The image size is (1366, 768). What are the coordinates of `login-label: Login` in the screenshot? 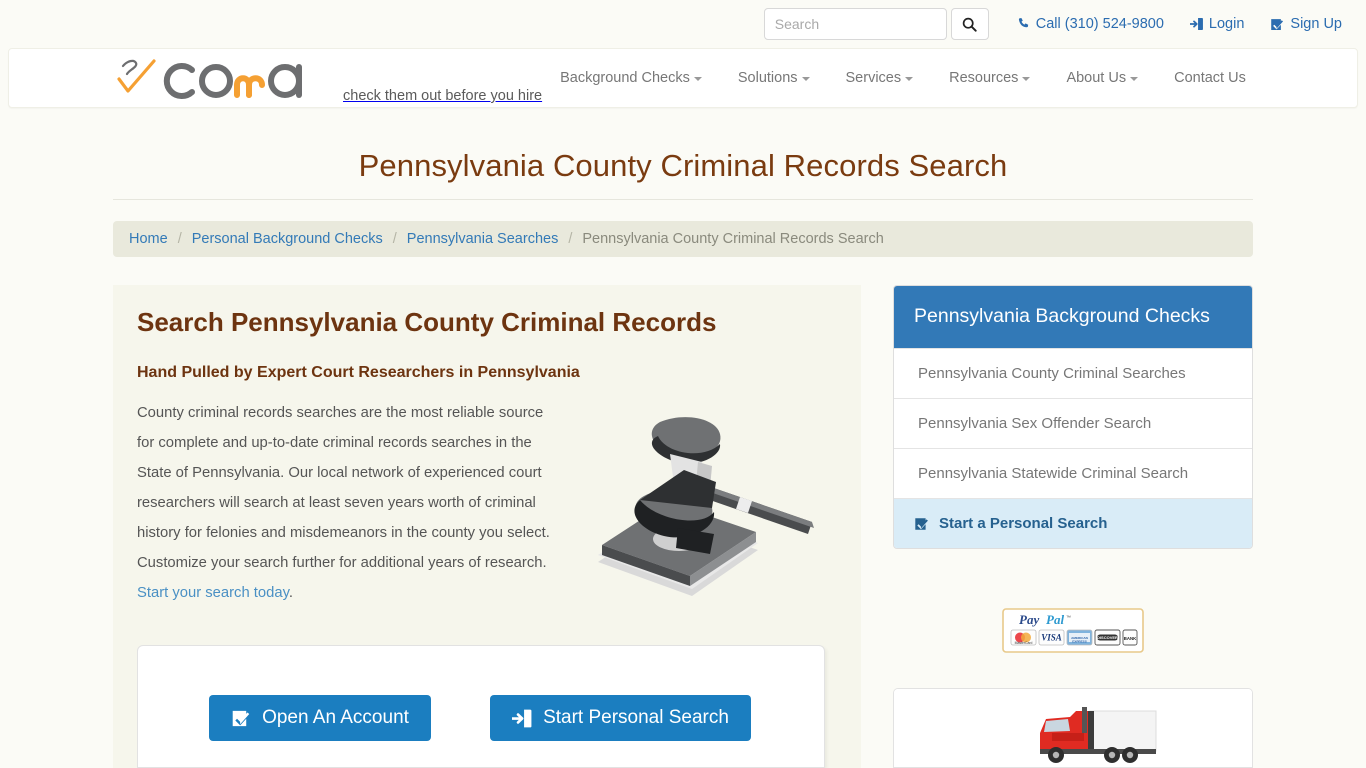 It's located at (1226, 24).